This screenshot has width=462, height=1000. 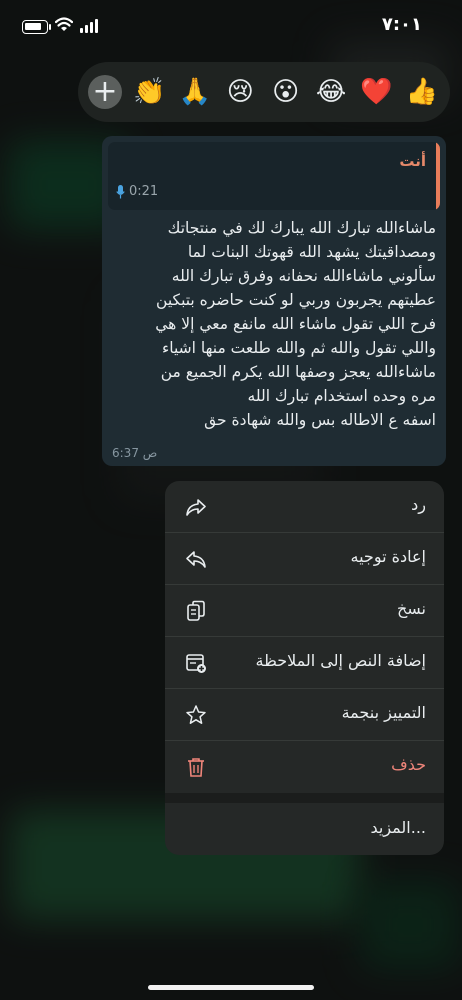 I want to click on trash-icon, so click(x=196, y=767).